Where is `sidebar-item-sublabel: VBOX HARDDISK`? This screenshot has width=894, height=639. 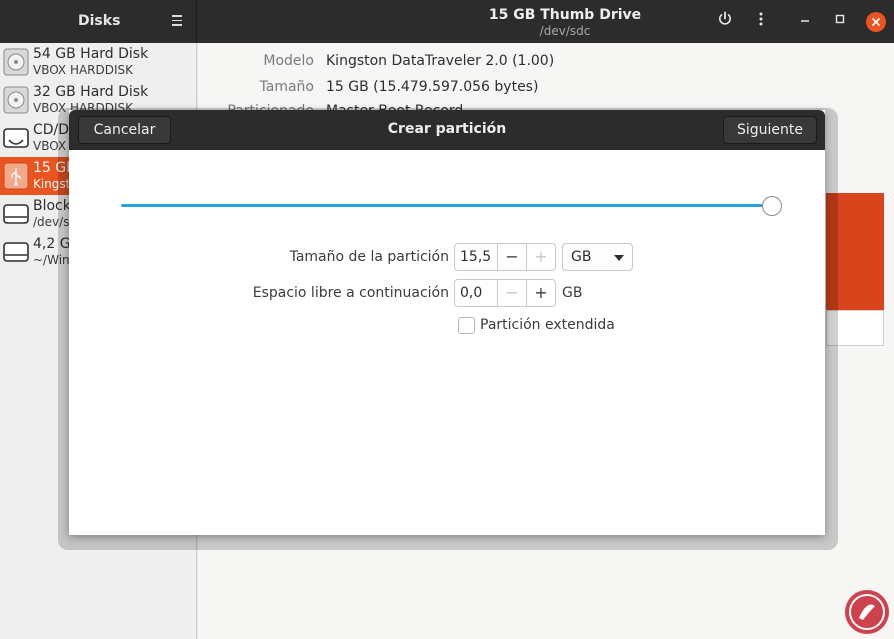
sidebar-item-sublabel: VBOX HARDDISK is located at coordinates (83, 70).